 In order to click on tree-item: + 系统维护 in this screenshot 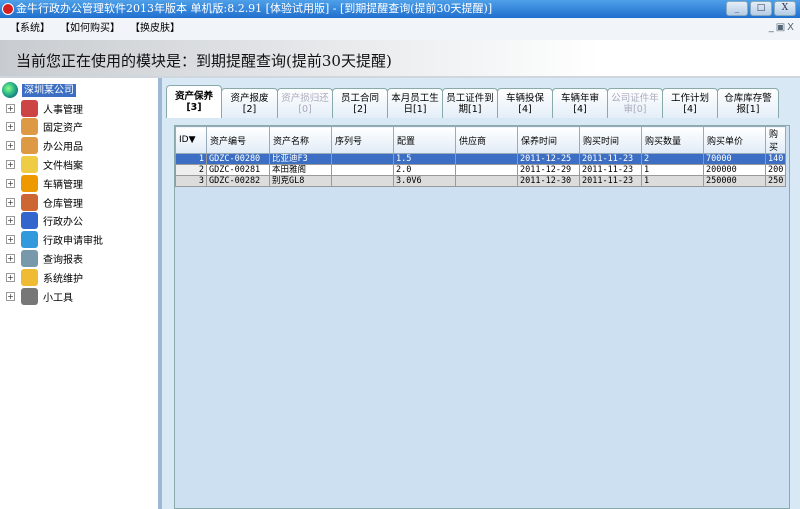, I will do `click(44, 277)`.